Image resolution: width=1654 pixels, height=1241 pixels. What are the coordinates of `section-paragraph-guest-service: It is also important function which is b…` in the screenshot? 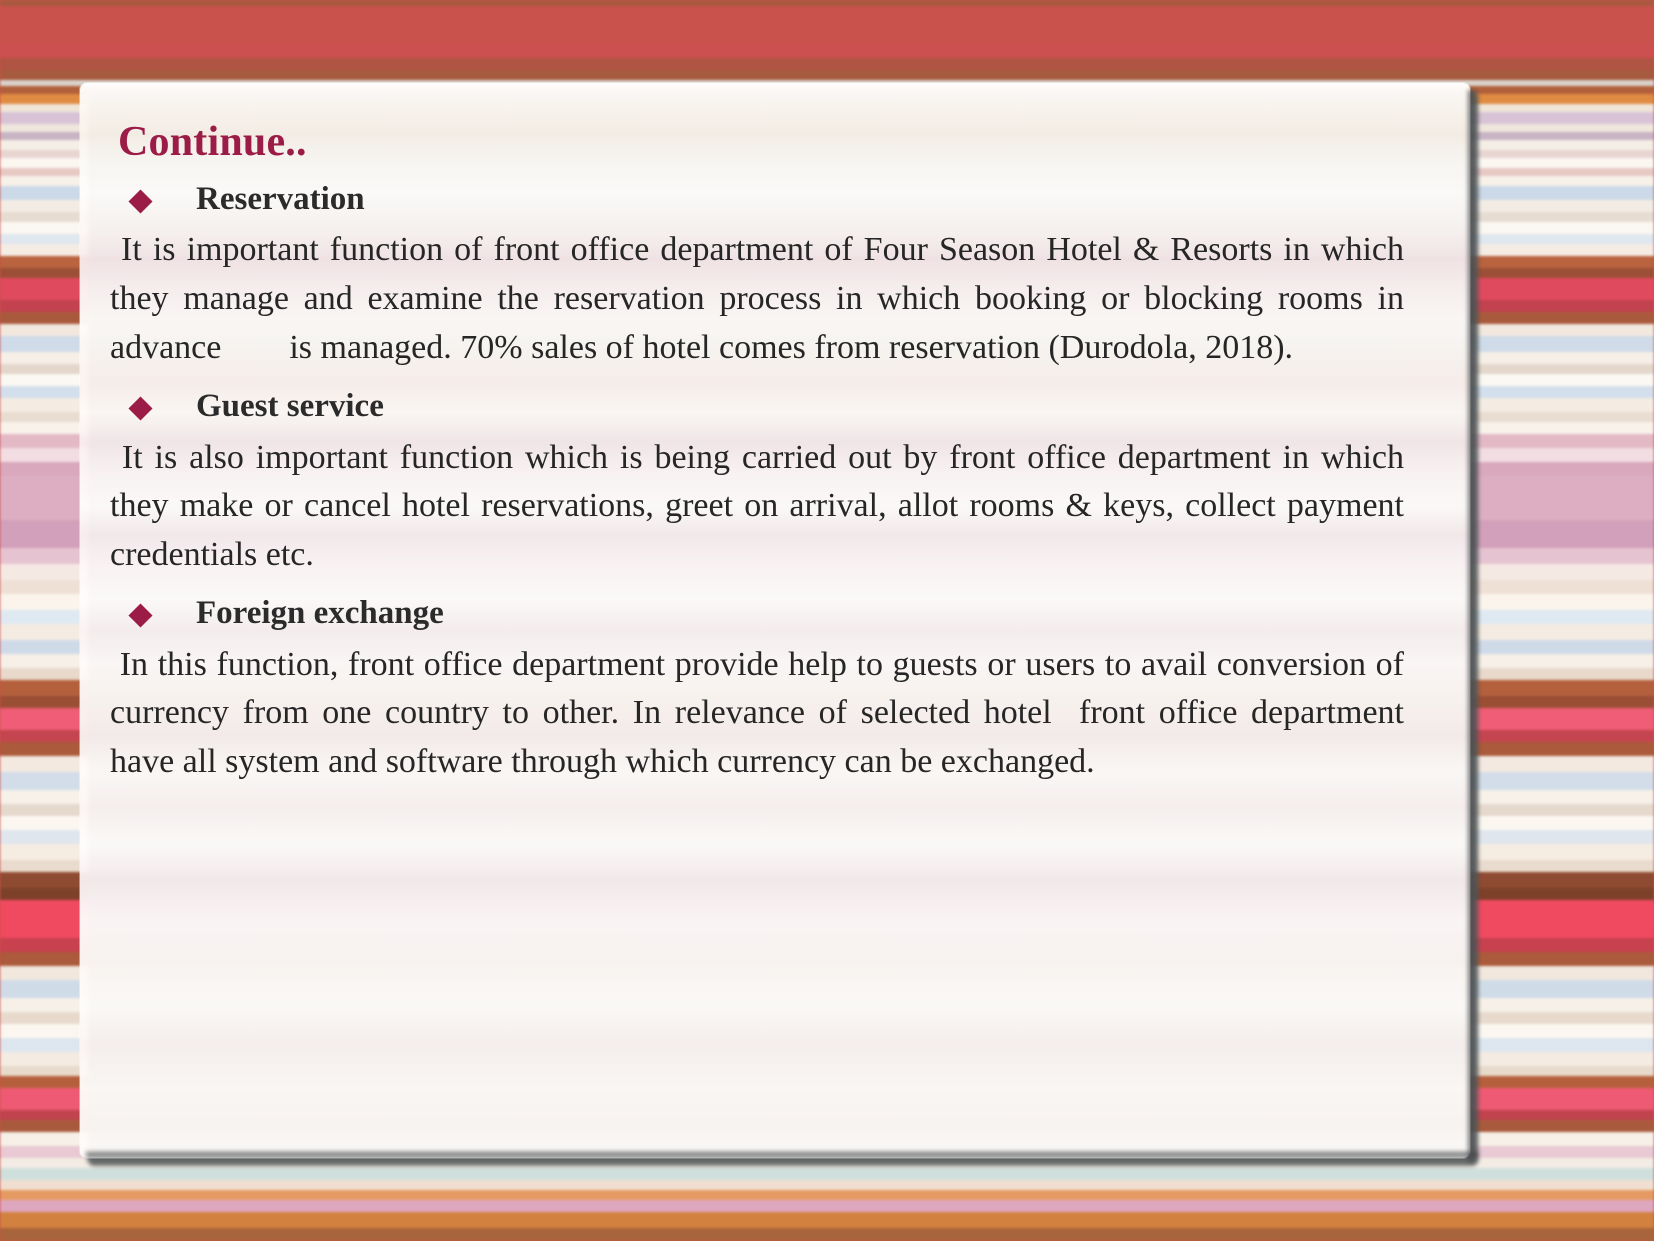 It's located at (761, 505).